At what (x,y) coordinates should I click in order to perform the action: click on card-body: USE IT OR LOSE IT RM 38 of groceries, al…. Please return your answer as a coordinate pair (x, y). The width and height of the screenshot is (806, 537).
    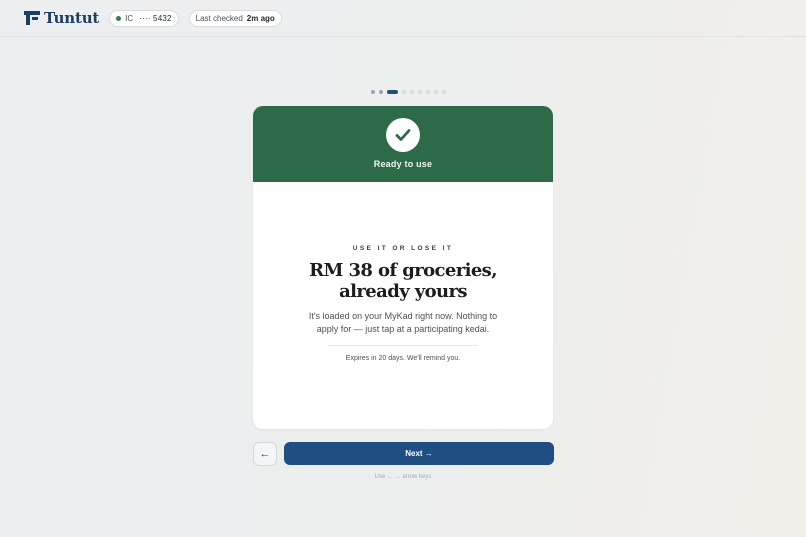
    Looking at the image, I should click on (403, 303).